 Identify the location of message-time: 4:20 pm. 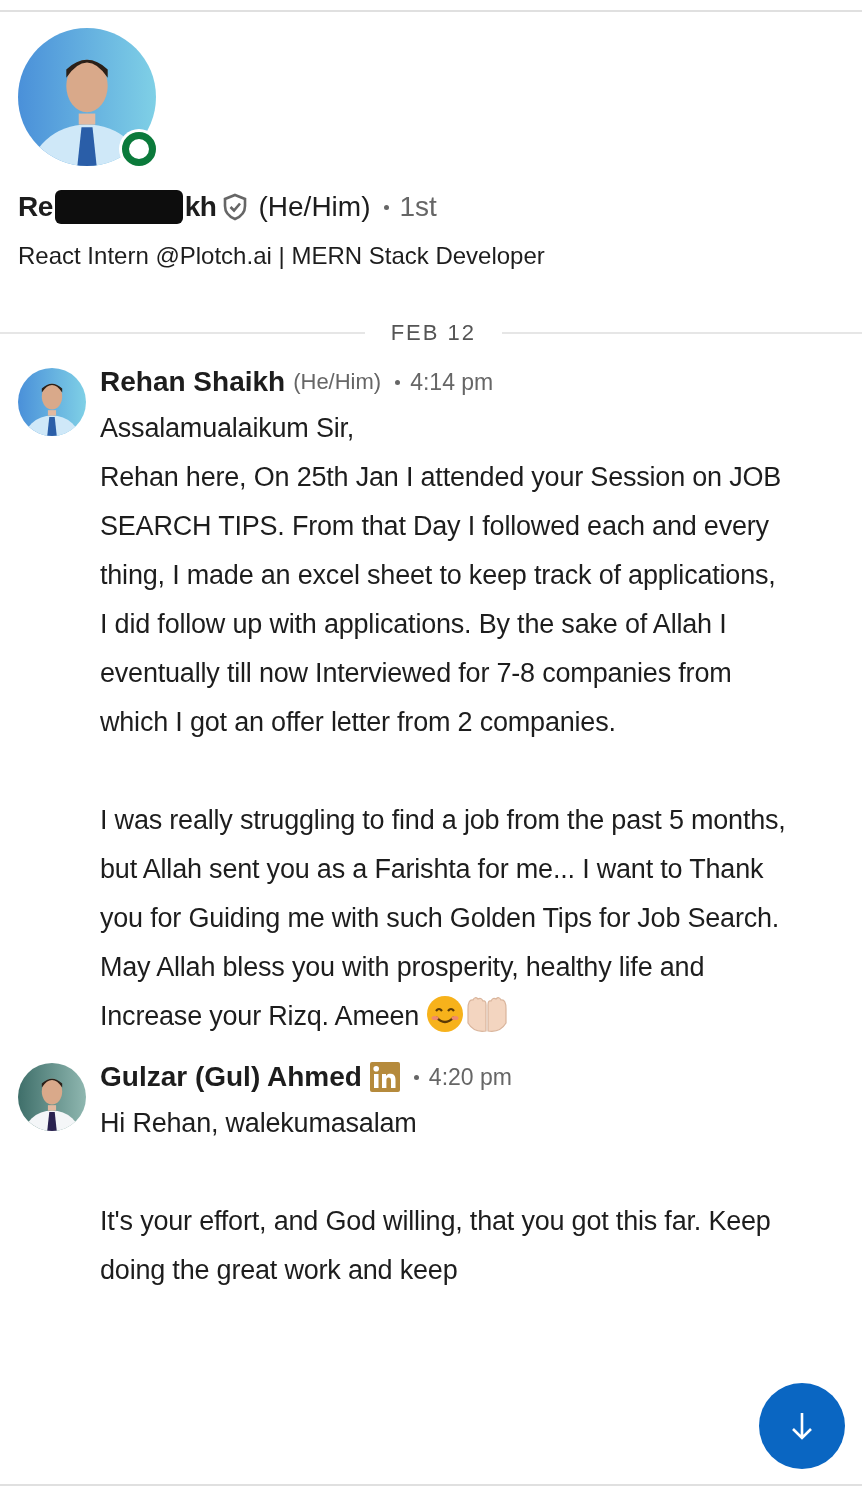
(470, 1077).